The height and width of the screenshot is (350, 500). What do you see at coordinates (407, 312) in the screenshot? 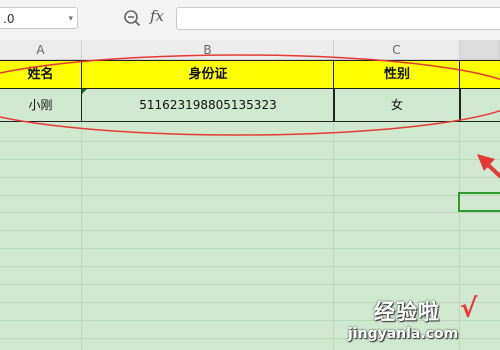
I see `watermark-title: 经验啦` at bounding box center [407, 312].